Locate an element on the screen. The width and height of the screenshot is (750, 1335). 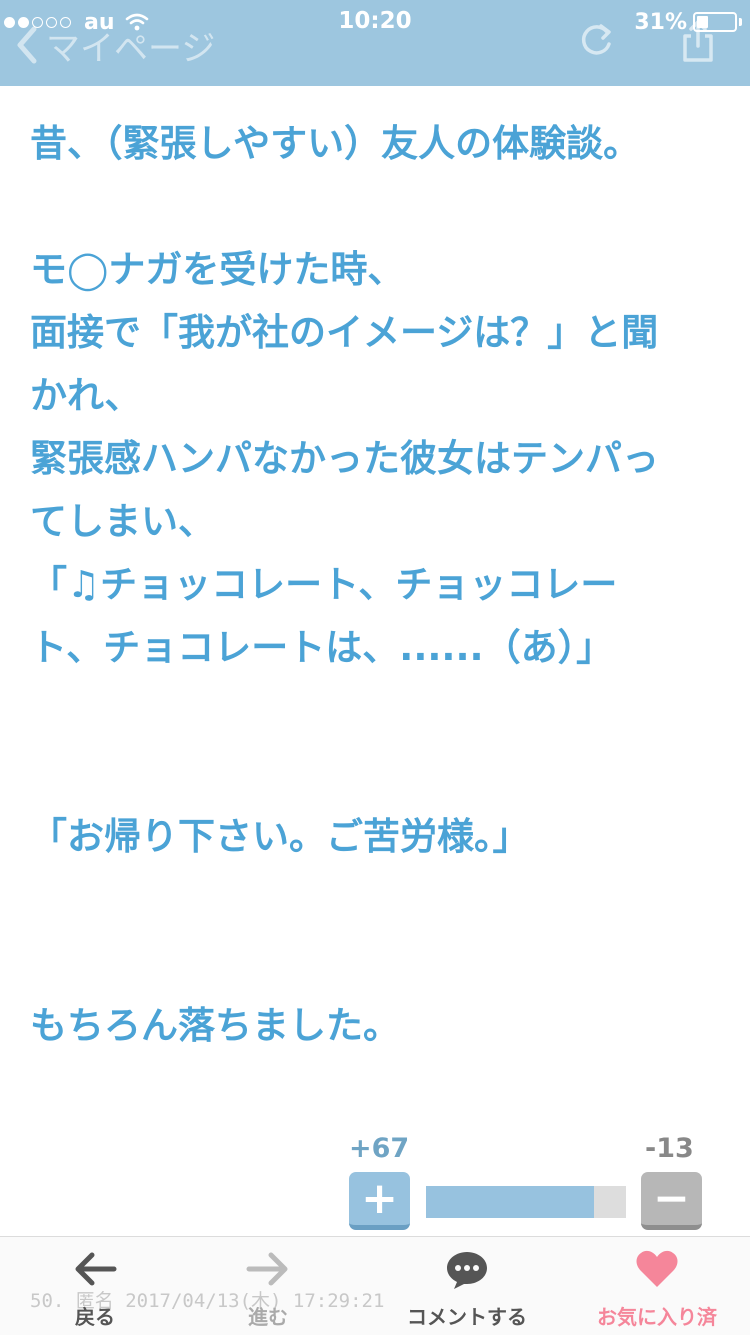
toolbar-back-button: 戻る is located at coordinates (95, 1286).